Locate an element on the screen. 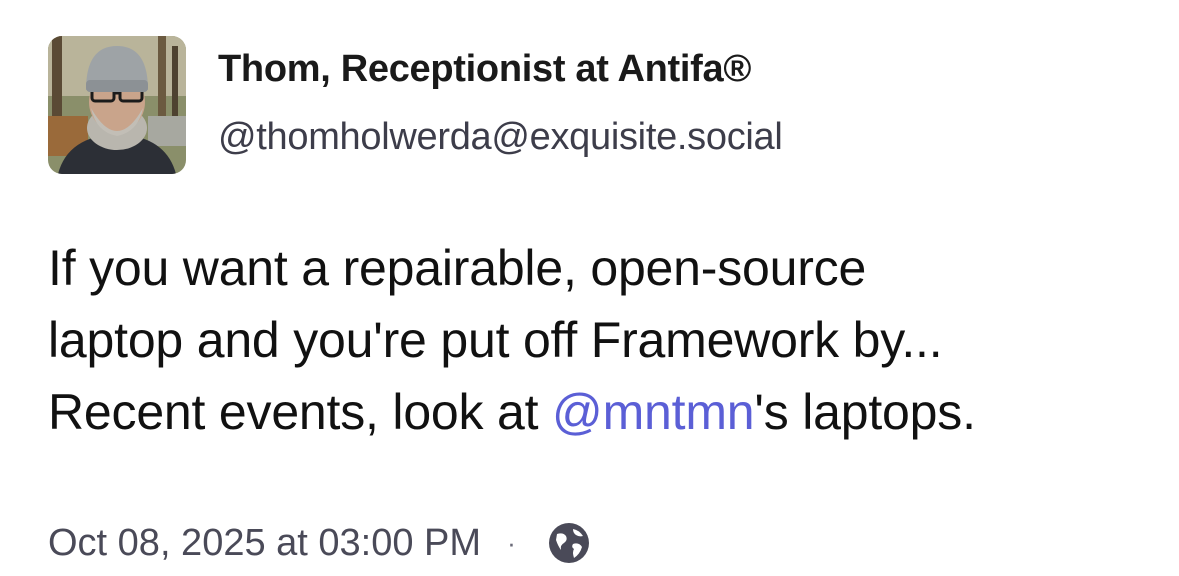 The width and height of the screenshot is (1179, 576). post-line-3: Recent events, look at @mntmn's laptops. is located at coordinates (598, 412).